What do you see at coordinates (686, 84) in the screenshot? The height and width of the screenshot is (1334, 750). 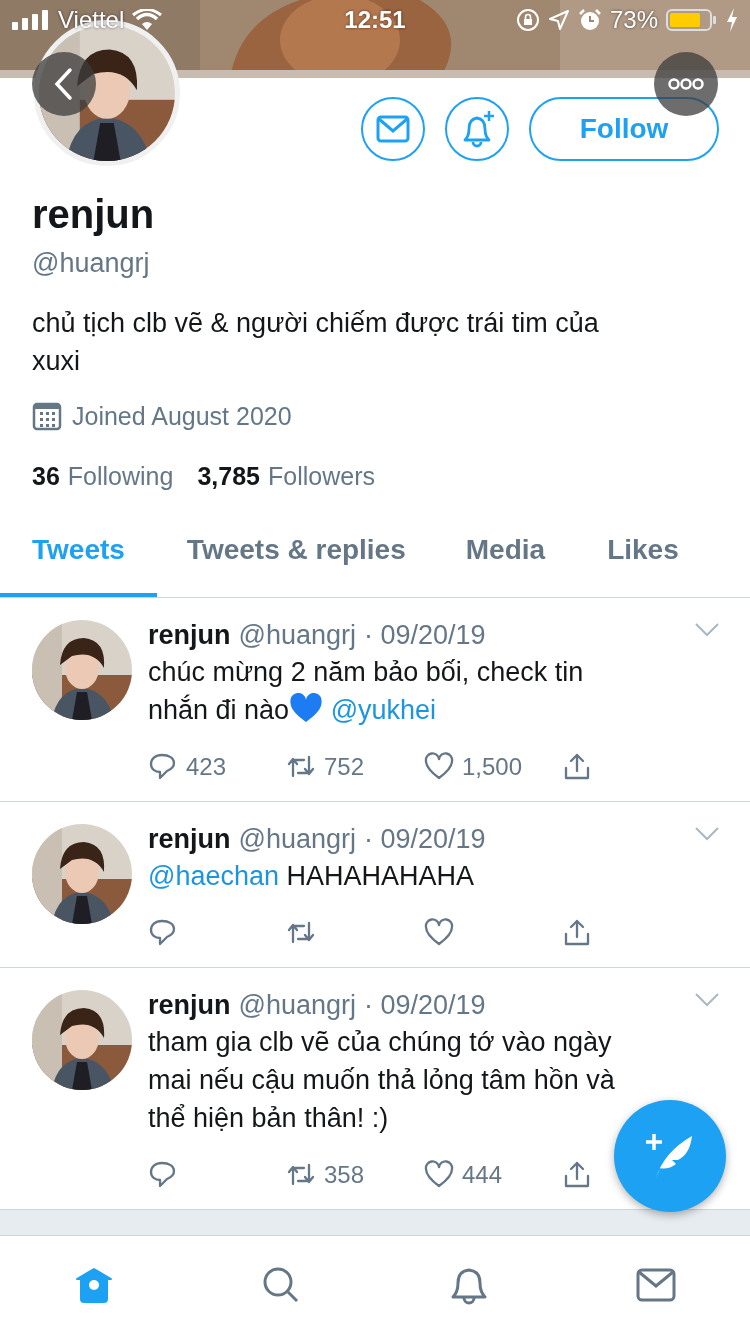 I see `more-dots-icon` at bounding box center [686, 84].